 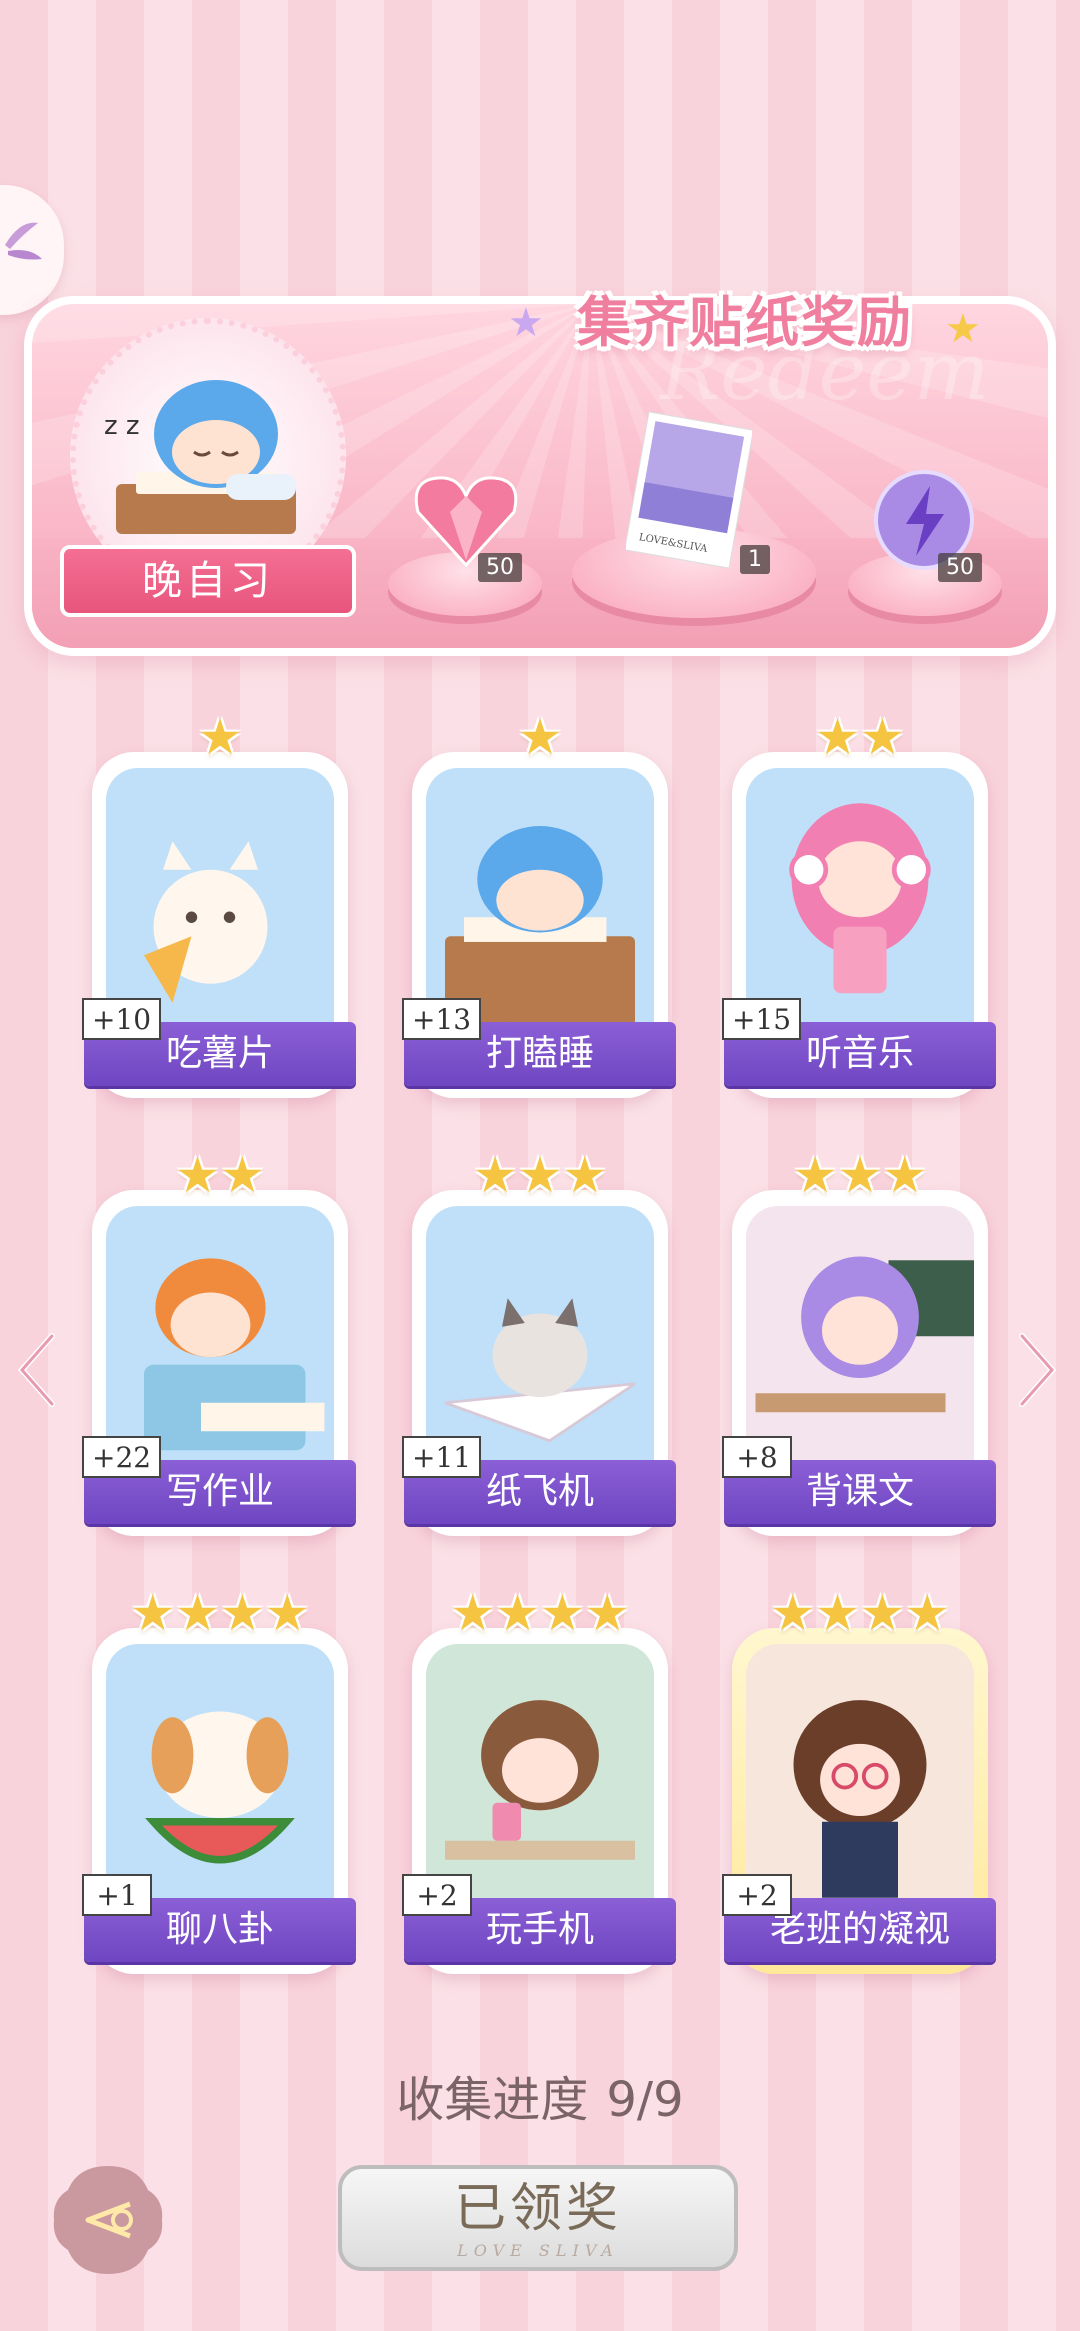 What do you see at coordinates (745, 322) in the screenshot?
I see `panel-title: 集齐贴纸奖励` at bounding box center [745, 322].